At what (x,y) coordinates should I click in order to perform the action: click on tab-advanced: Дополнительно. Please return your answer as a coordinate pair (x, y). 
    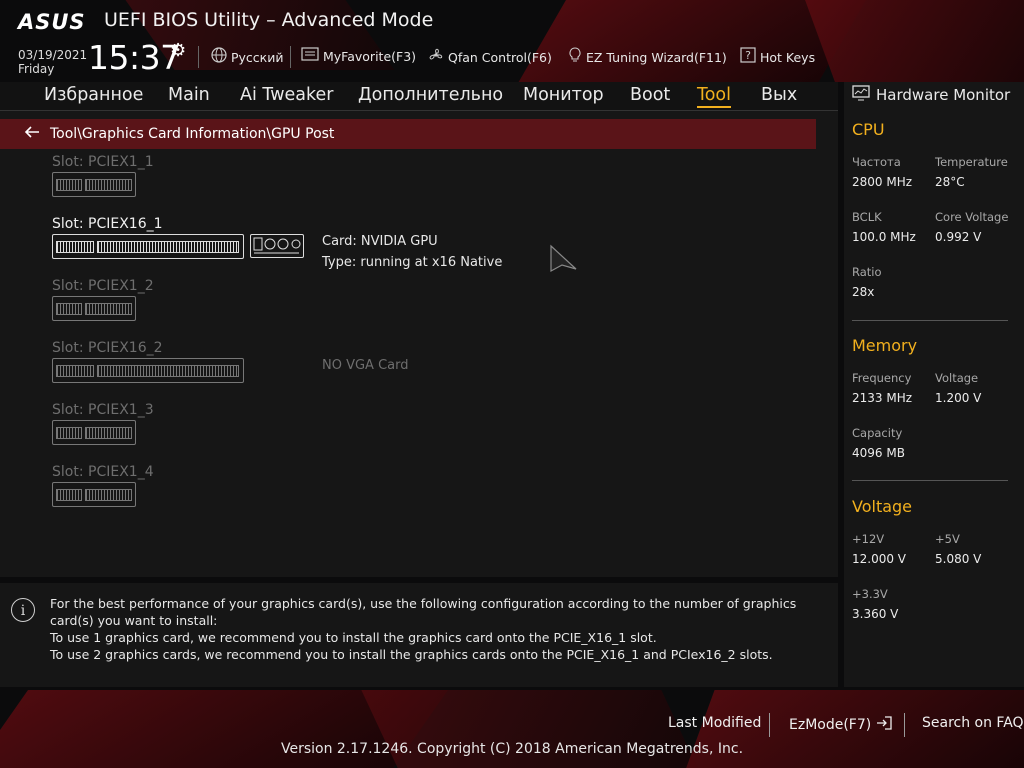
    Looking at the image, I should click on (430, 95).